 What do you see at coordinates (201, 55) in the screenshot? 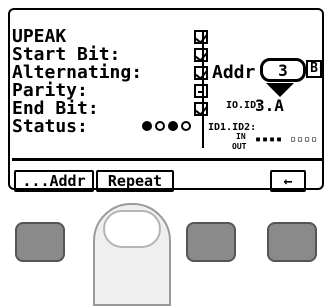
I see `start-bit-checkbox` at bounding box center [201, 55].